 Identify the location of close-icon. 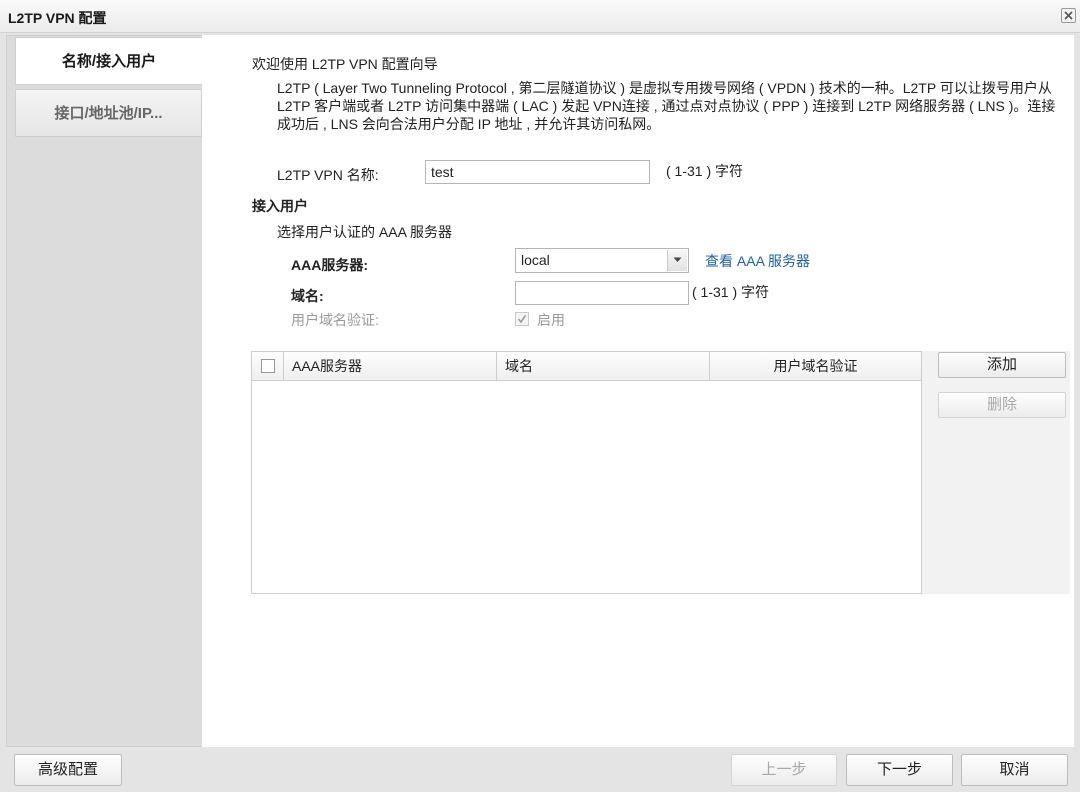
(1068, 15).